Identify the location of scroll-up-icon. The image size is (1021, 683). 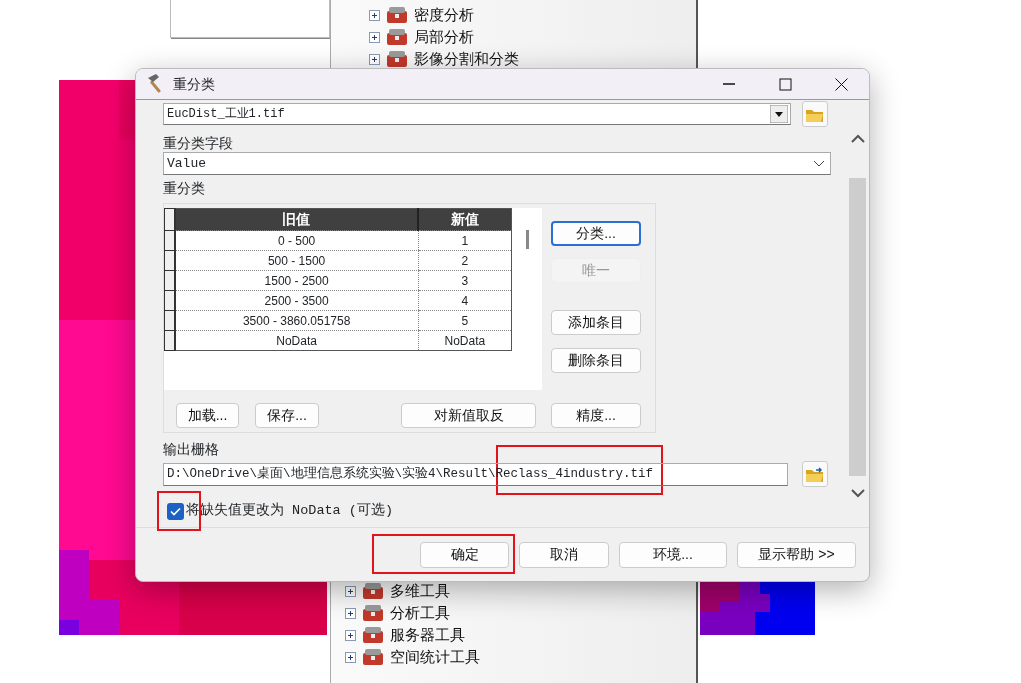
(857, 139).